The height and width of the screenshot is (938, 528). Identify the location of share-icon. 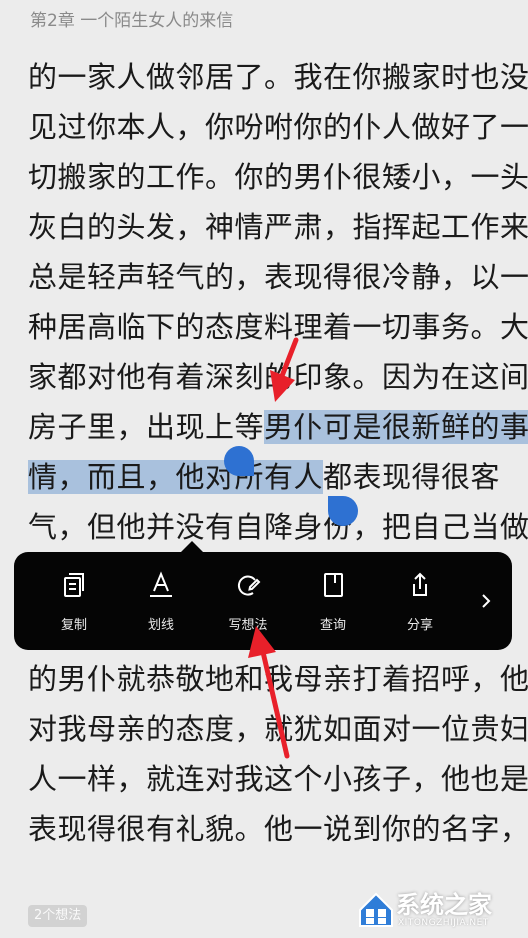
(420, 584).